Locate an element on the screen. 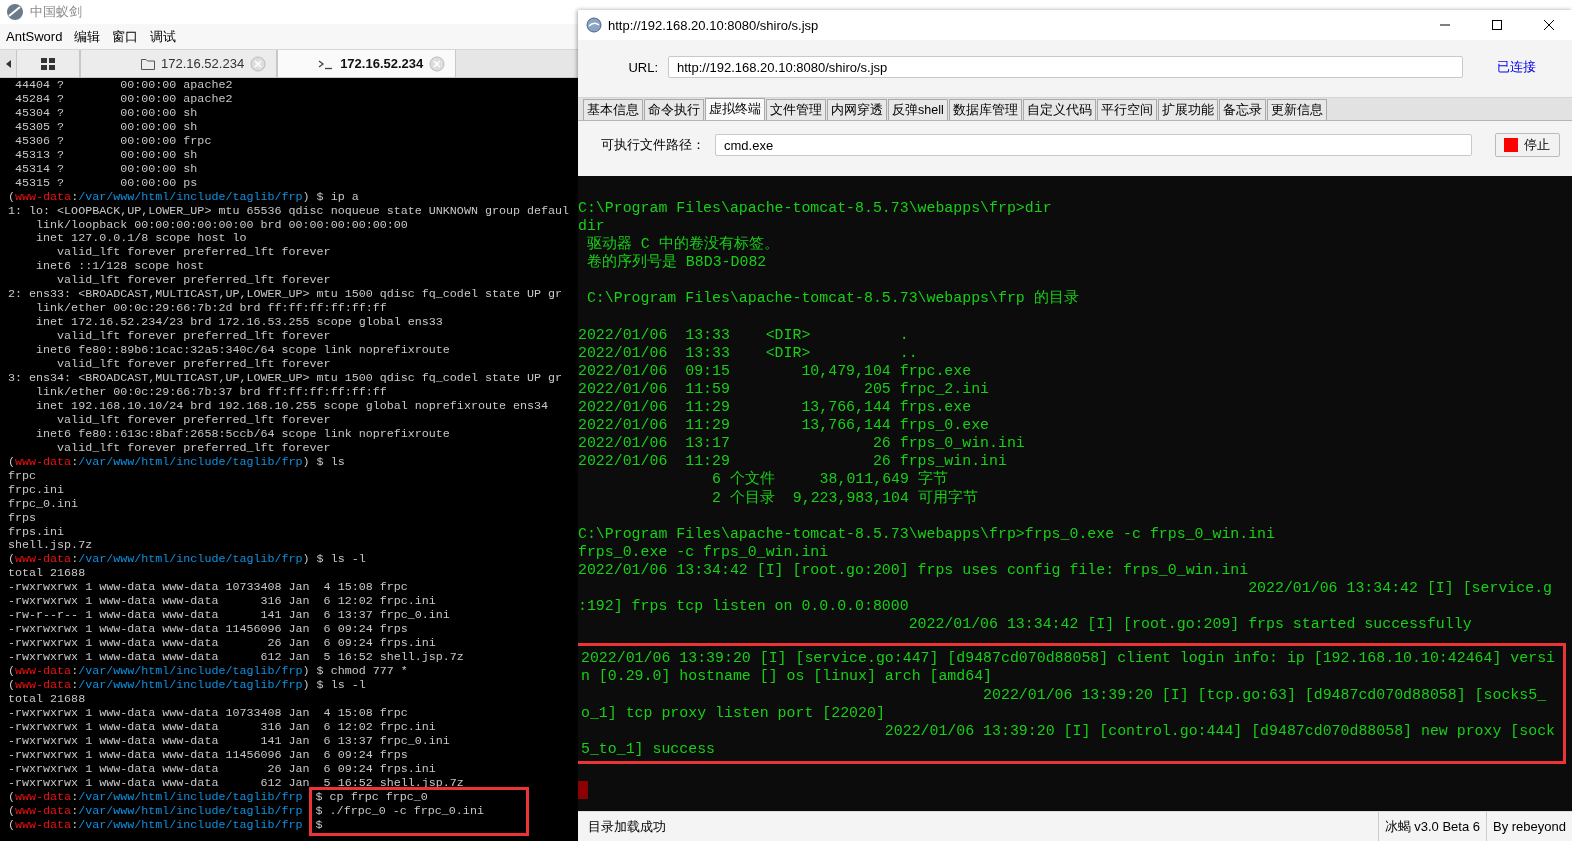  terminal-line: C:\Program Files\apache-tomcat-8.5.73\webapps\frp 的目录 is located at coordinates (832, 298).